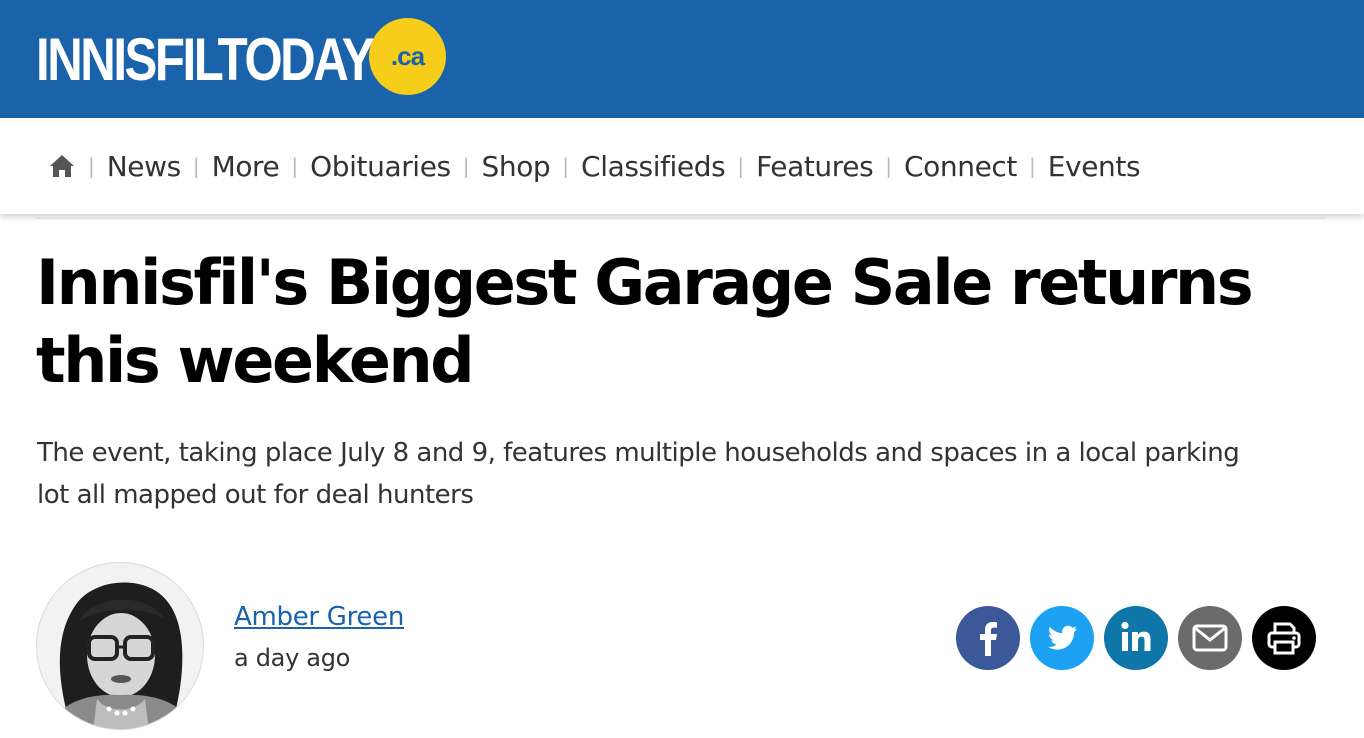  I want to click on nav-item-news: News, so click(144, 166).